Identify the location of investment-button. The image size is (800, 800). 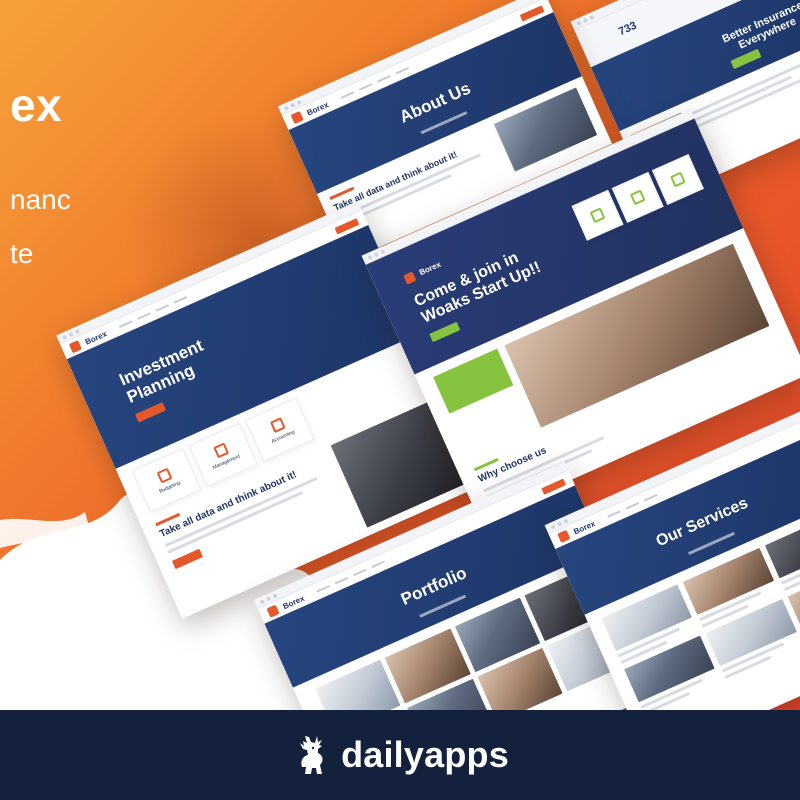
(151, 412).